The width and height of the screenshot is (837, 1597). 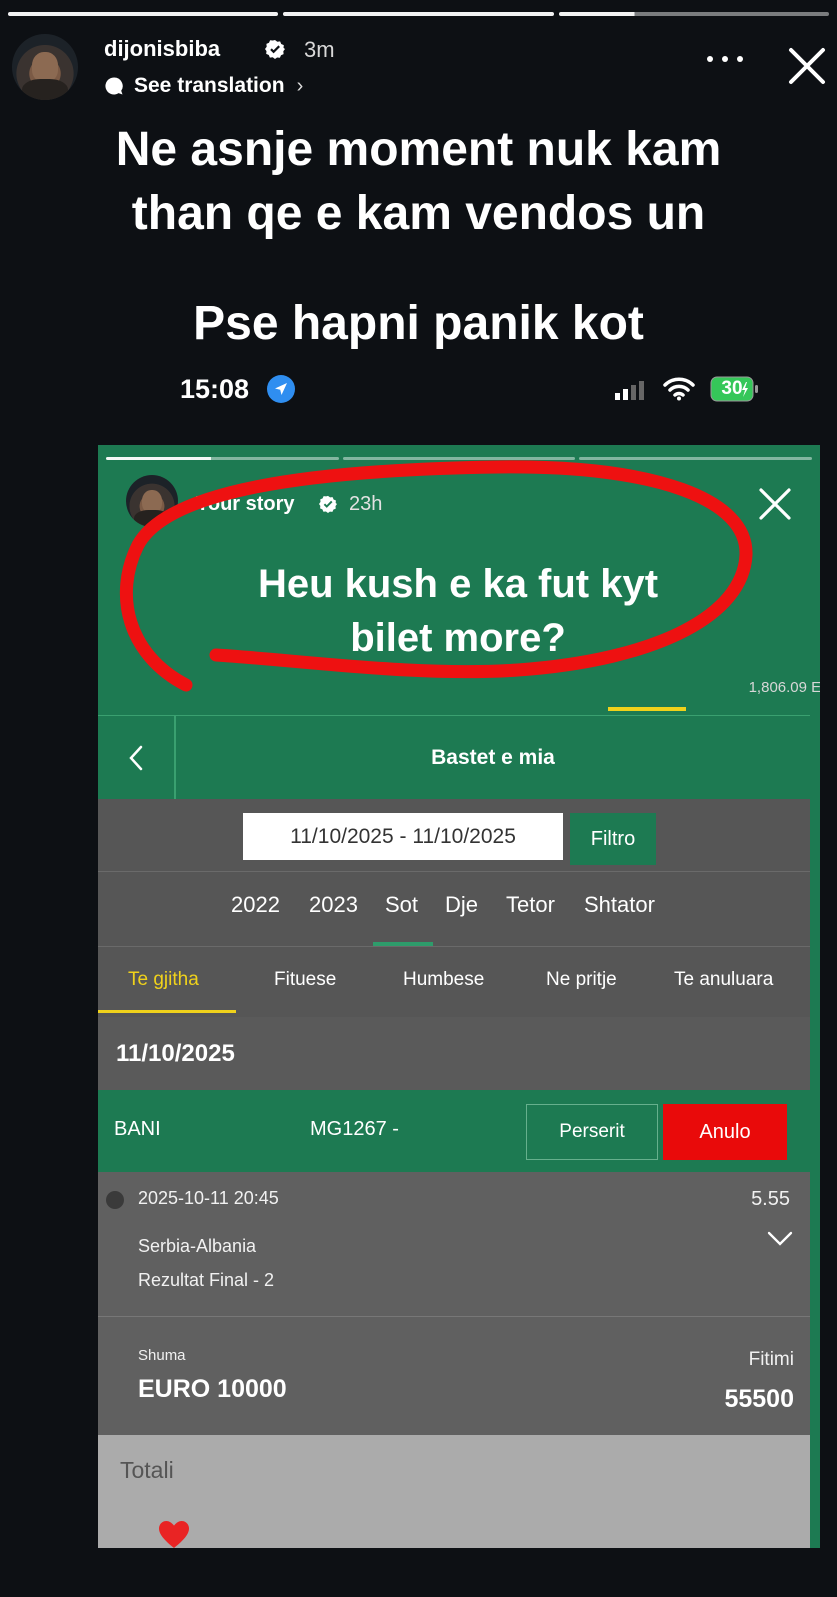 I want to click on chevron-left-icon, so click(x=136, y=758).